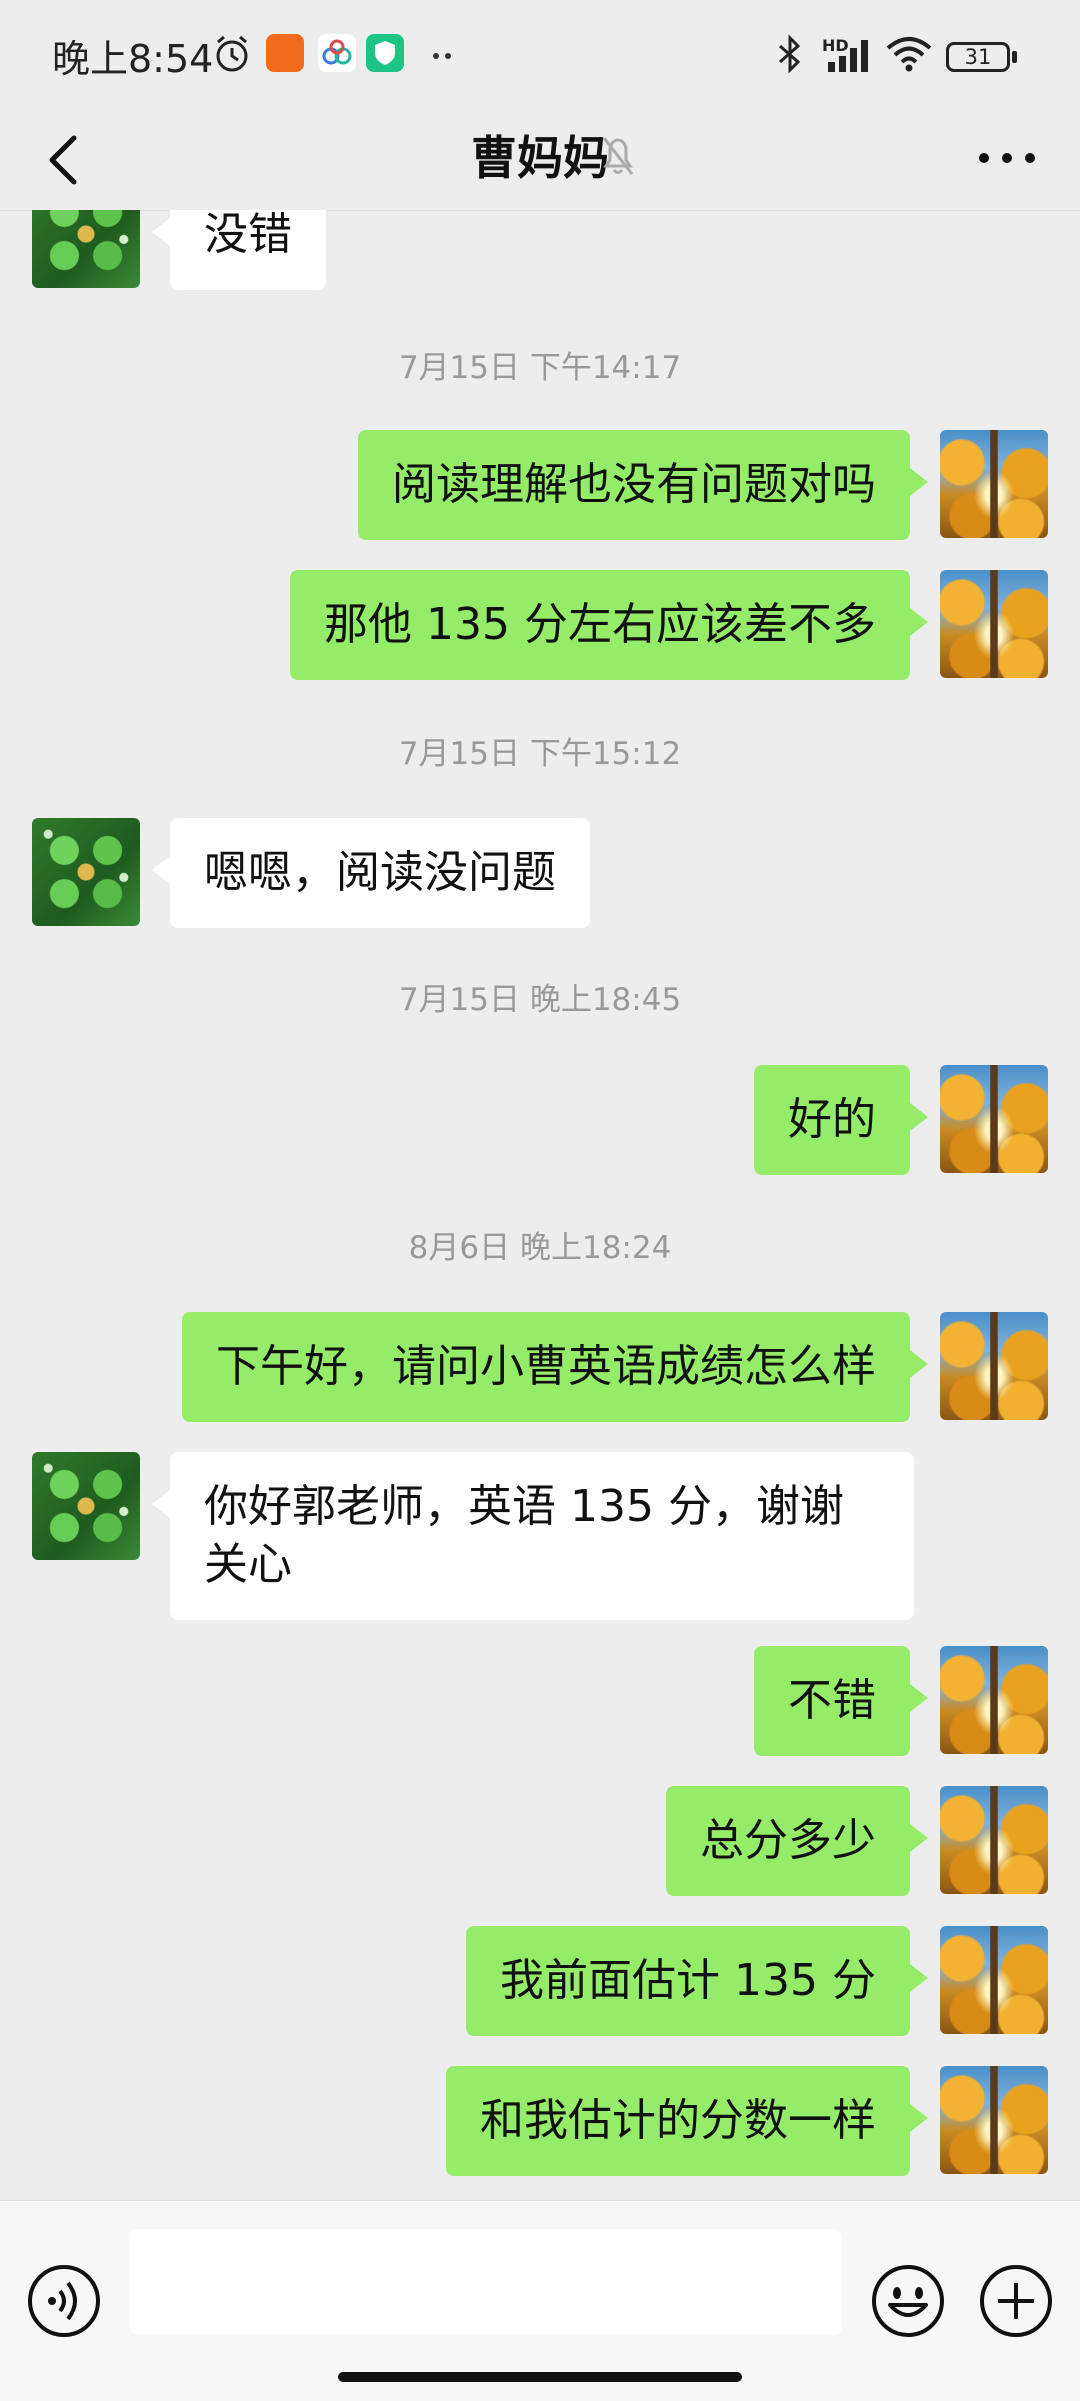 Image resolution: width=1080 pixels, height=2401 pixels. What do you see at coordinates (618, 156) in the screenshot?
I see `bell-off-icon` at bounding box center [618, 156].